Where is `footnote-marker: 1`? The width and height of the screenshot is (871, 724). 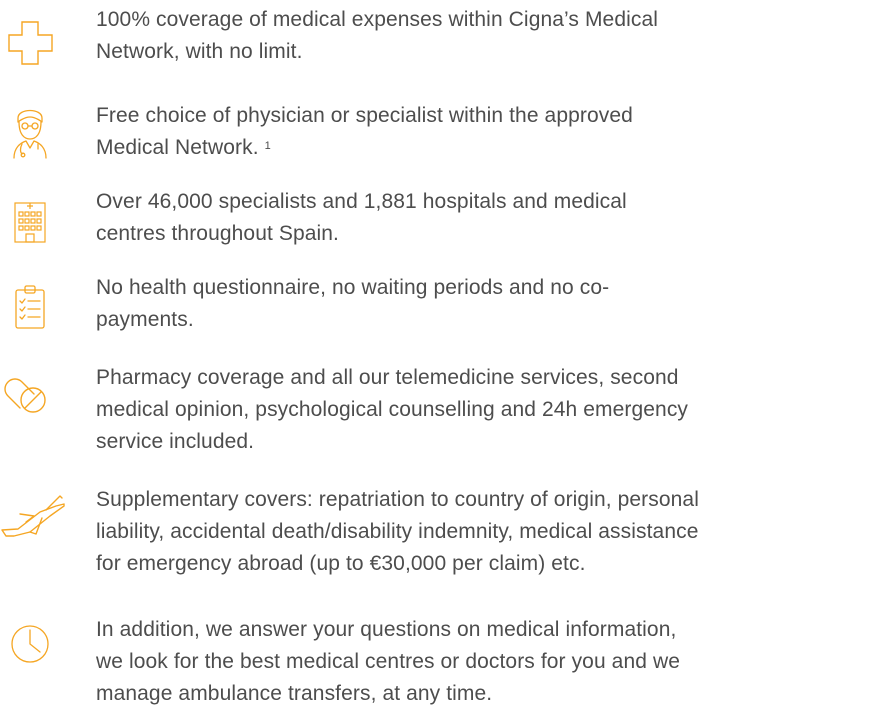 footnote-marker: 1 is located at coordinates (267, 146).